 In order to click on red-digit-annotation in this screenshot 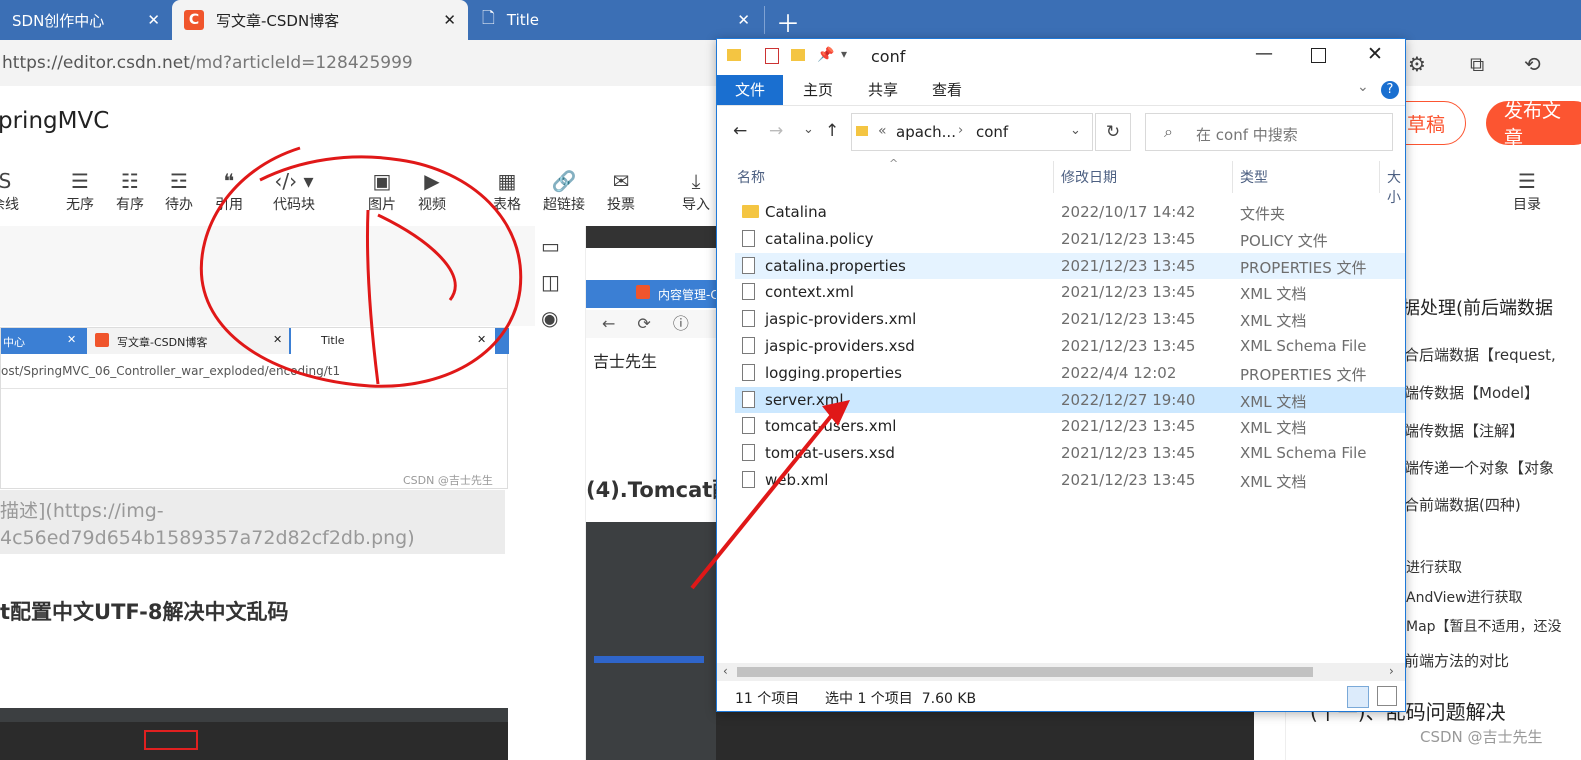, I will do `click(411, 297)`.